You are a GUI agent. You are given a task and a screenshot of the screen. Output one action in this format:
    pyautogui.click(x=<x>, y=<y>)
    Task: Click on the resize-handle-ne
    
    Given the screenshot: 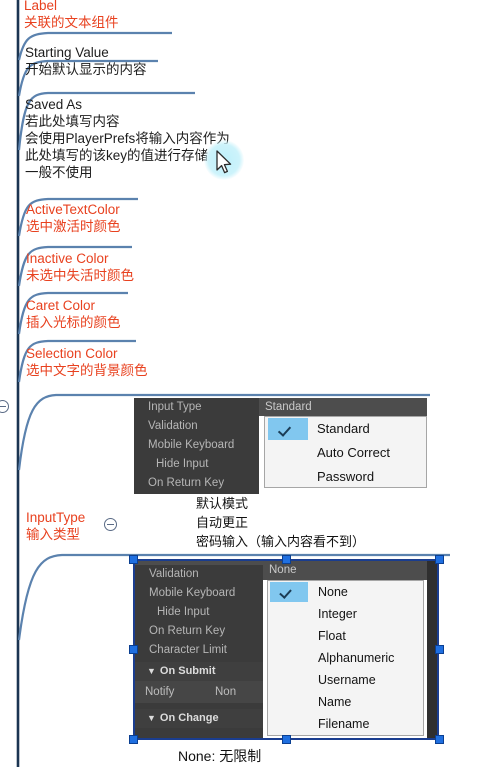 What is the action you would take?
    pyautogui.click(x=439, y=559)
    